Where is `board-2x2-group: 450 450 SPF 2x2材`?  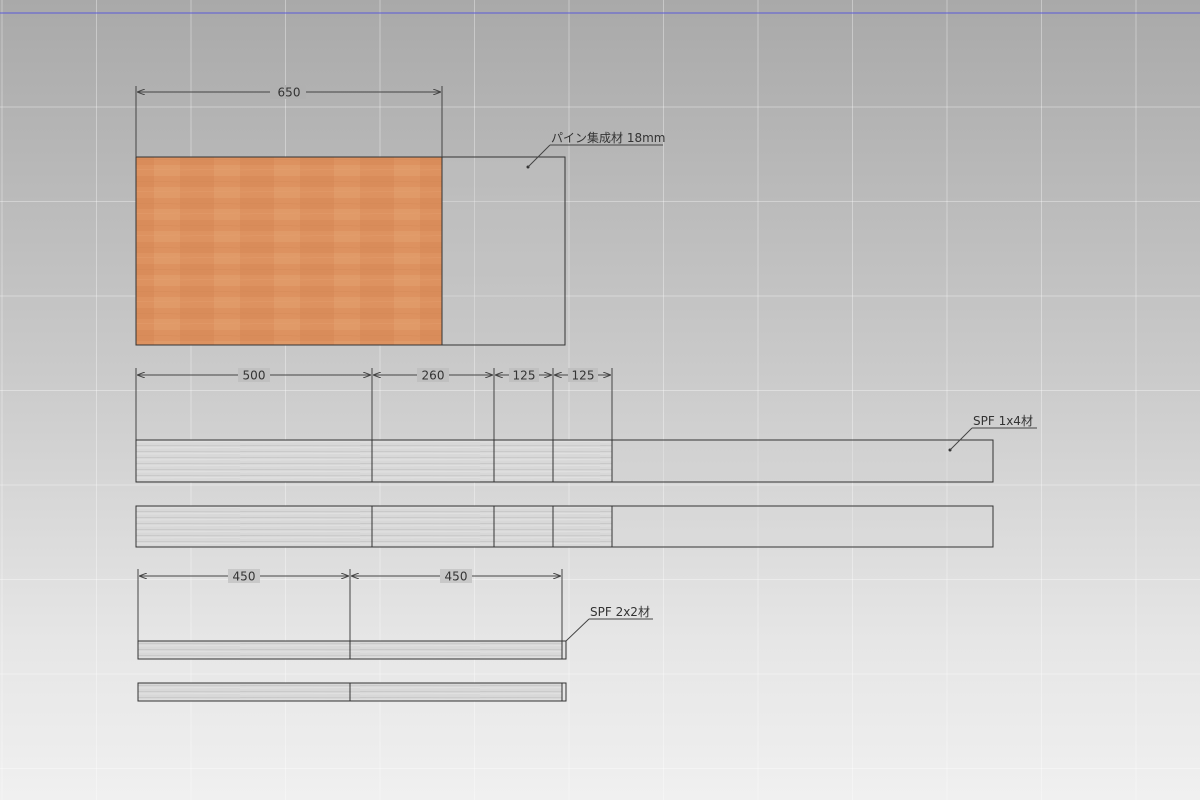 board-2x2-group: 450 450 SPF 2x2材 is located at coordinates (395, 635).